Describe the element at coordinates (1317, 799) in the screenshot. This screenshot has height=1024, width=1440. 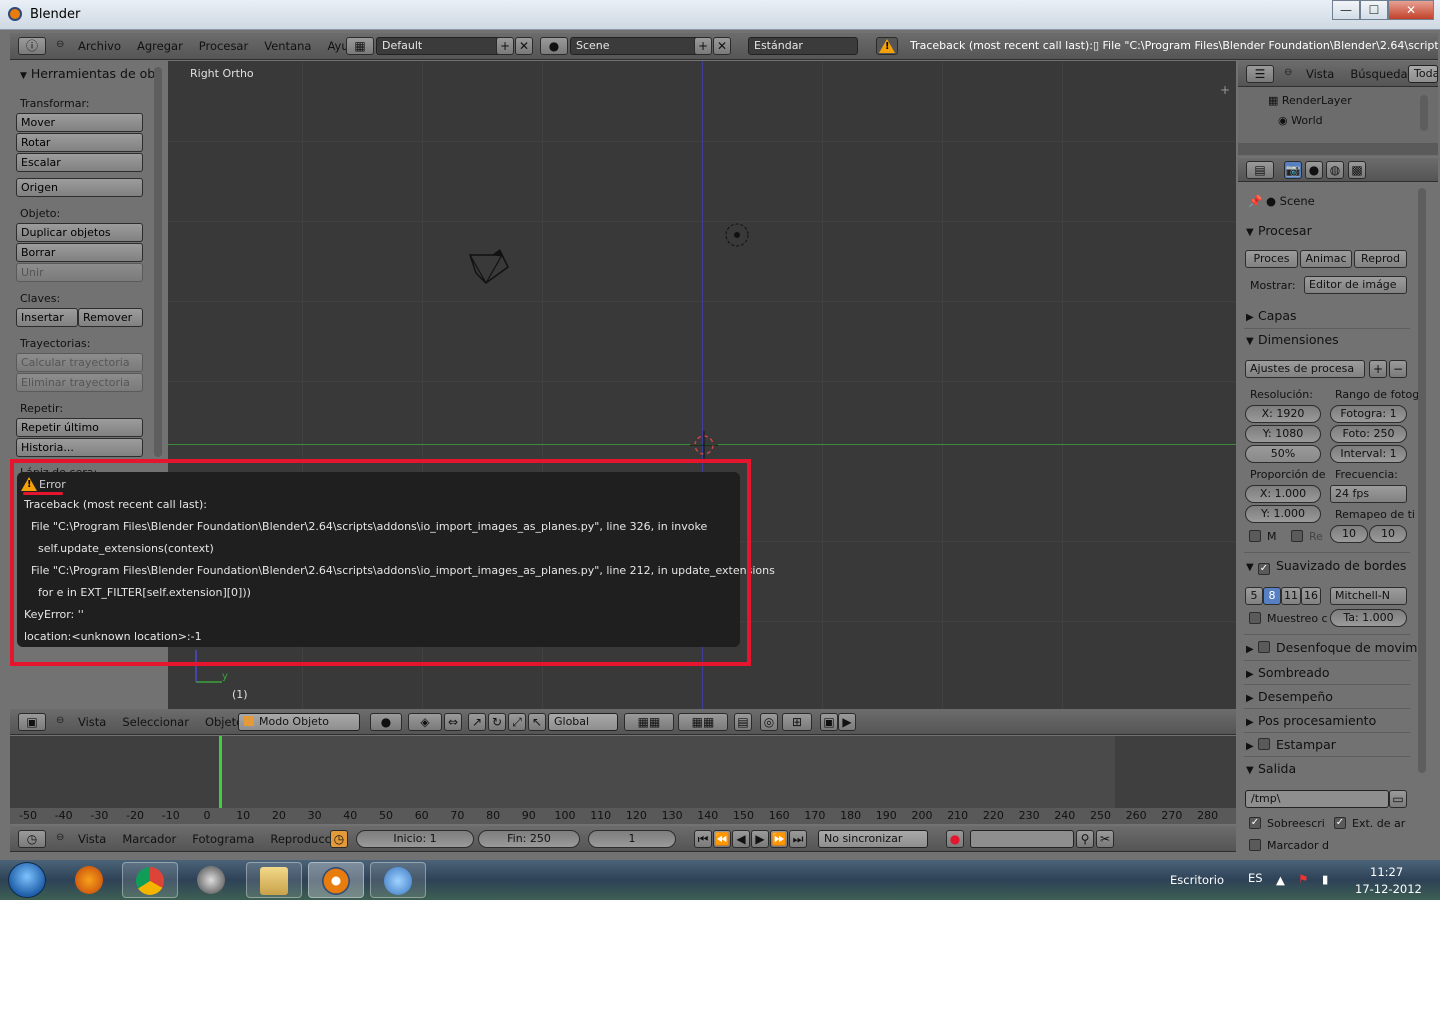
I see `output-path-field: /tmp\` at that location.